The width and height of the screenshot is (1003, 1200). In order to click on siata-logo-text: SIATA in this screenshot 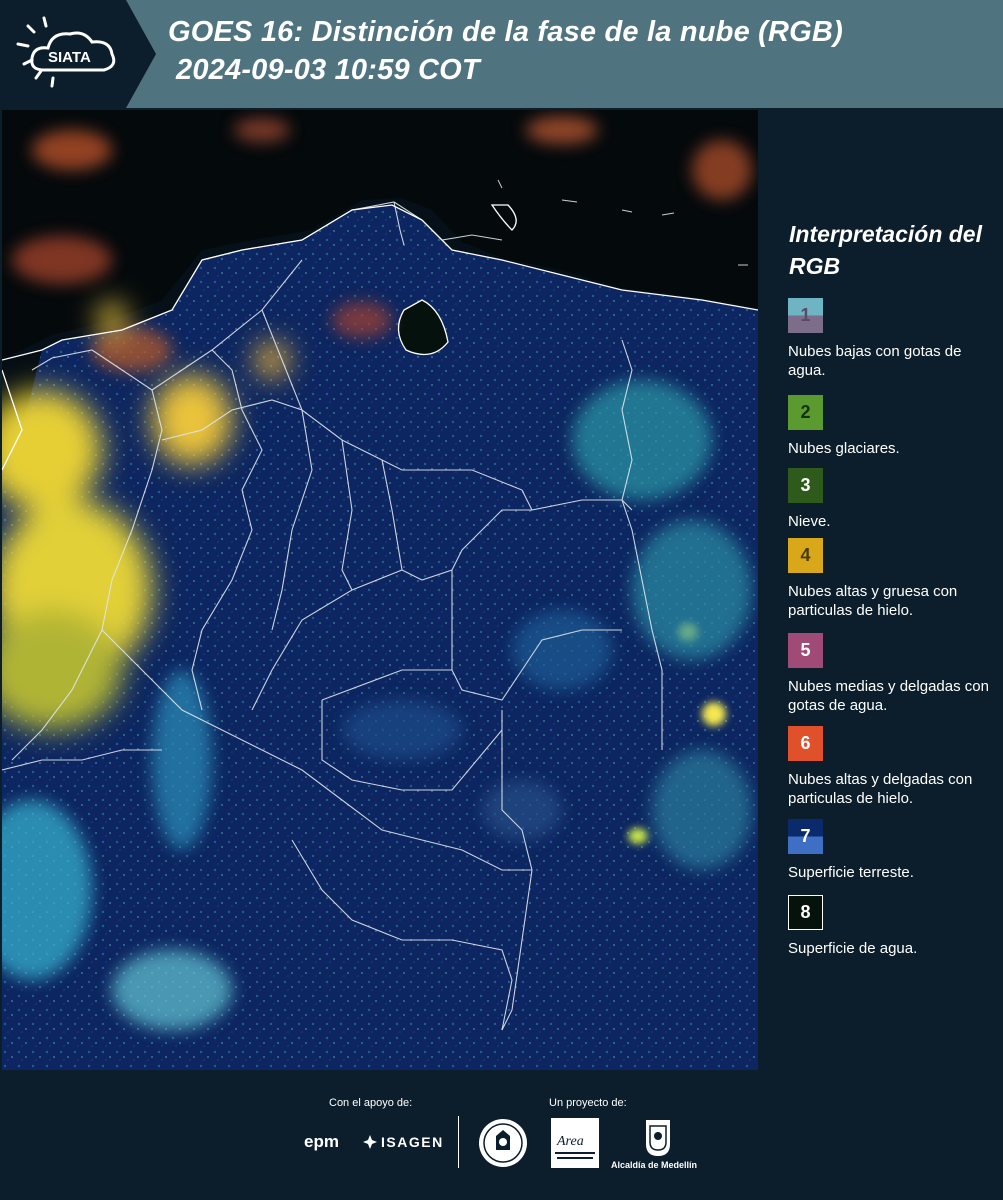, I will do `click(69, 57)`.